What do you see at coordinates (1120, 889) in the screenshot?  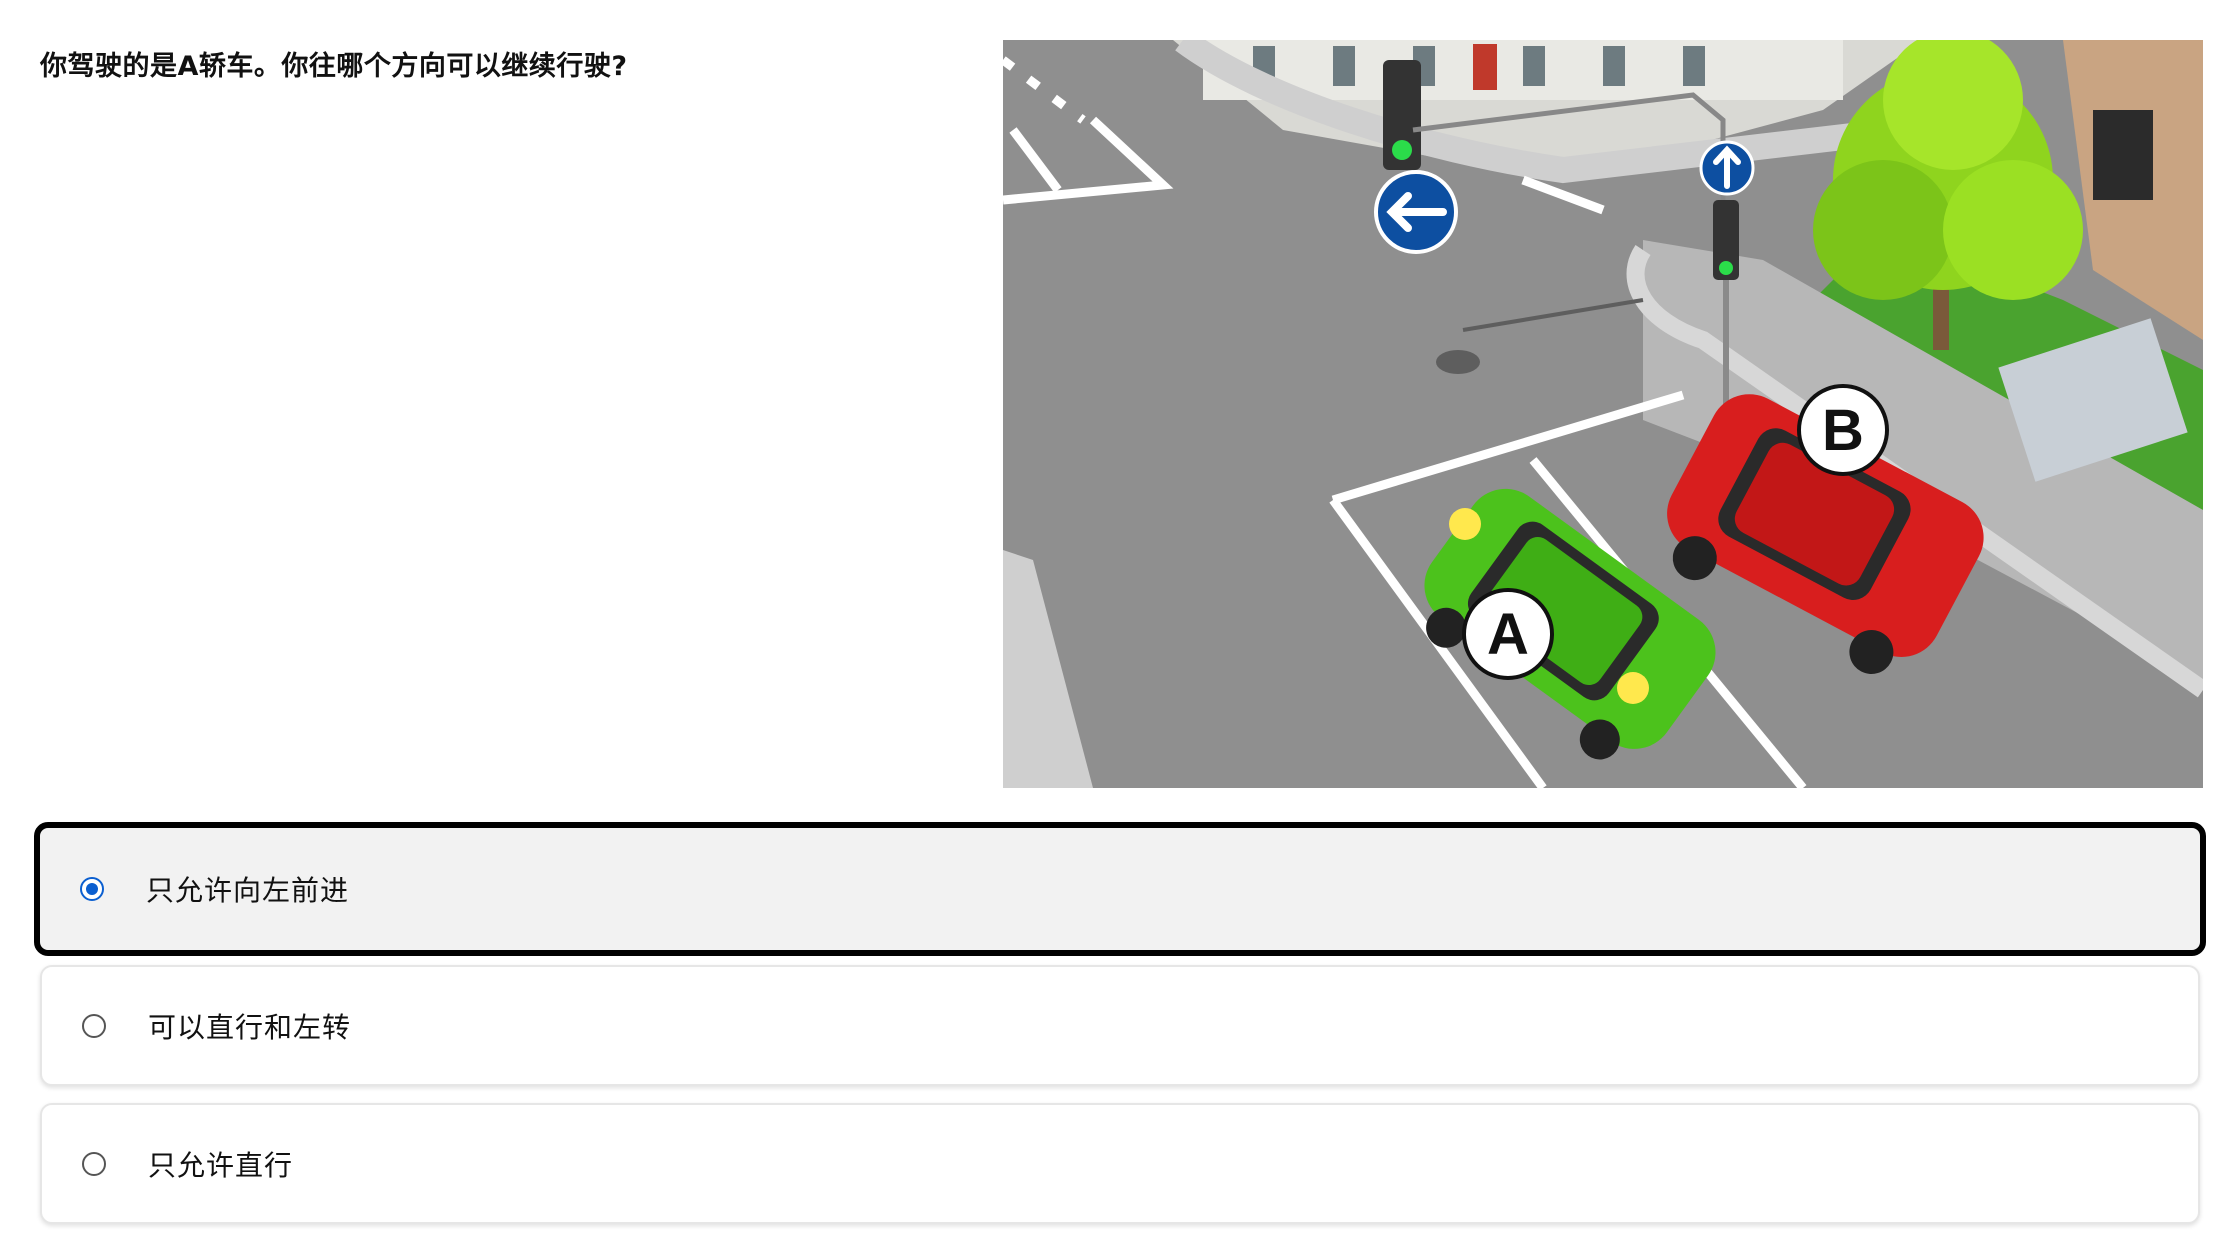 I see `answer-option-1: 只允许向左前进` at bounding box center [1120, 889].